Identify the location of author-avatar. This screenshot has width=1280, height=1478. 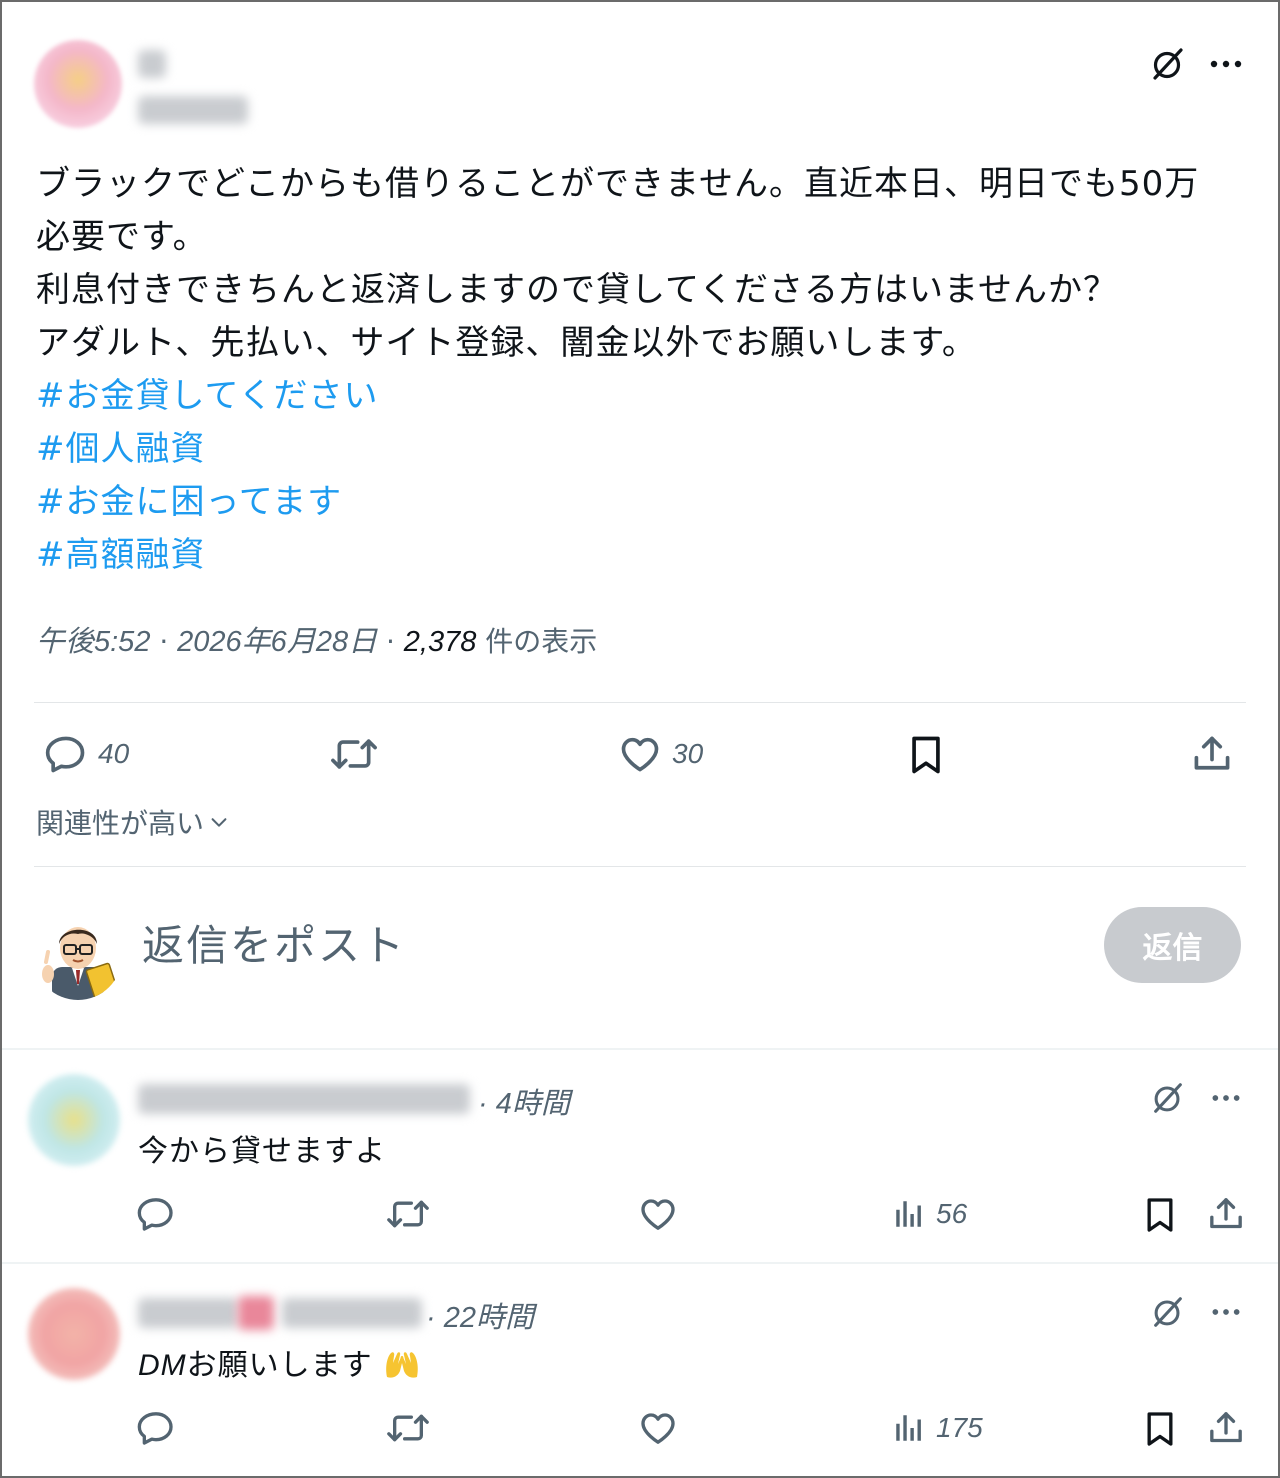
(78, 84).